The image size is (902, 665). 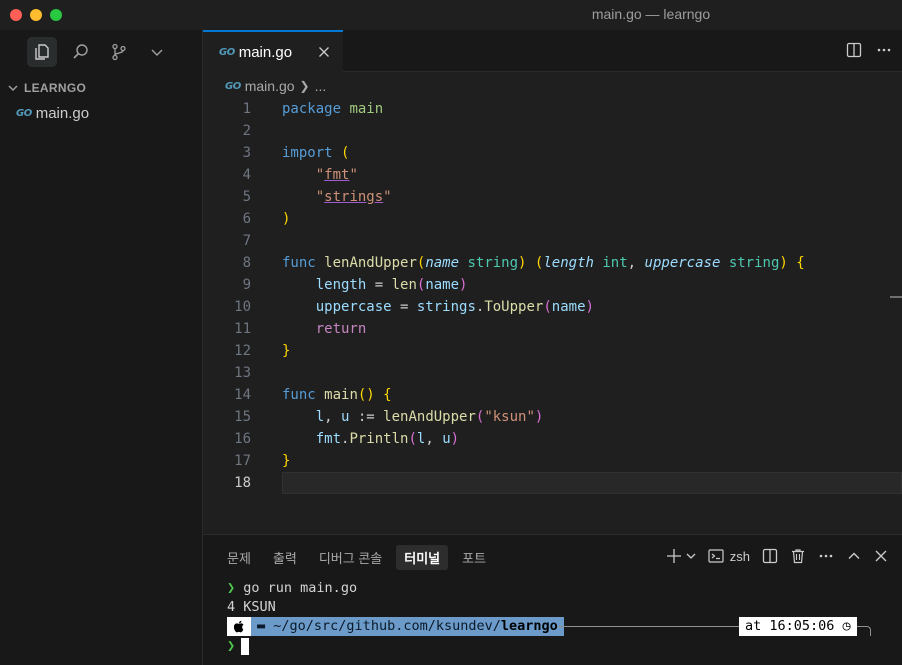 What do you see at coordinates (552, 241) in the screenshot?
I see `code-line: 7` at bounding box center [552, 241].